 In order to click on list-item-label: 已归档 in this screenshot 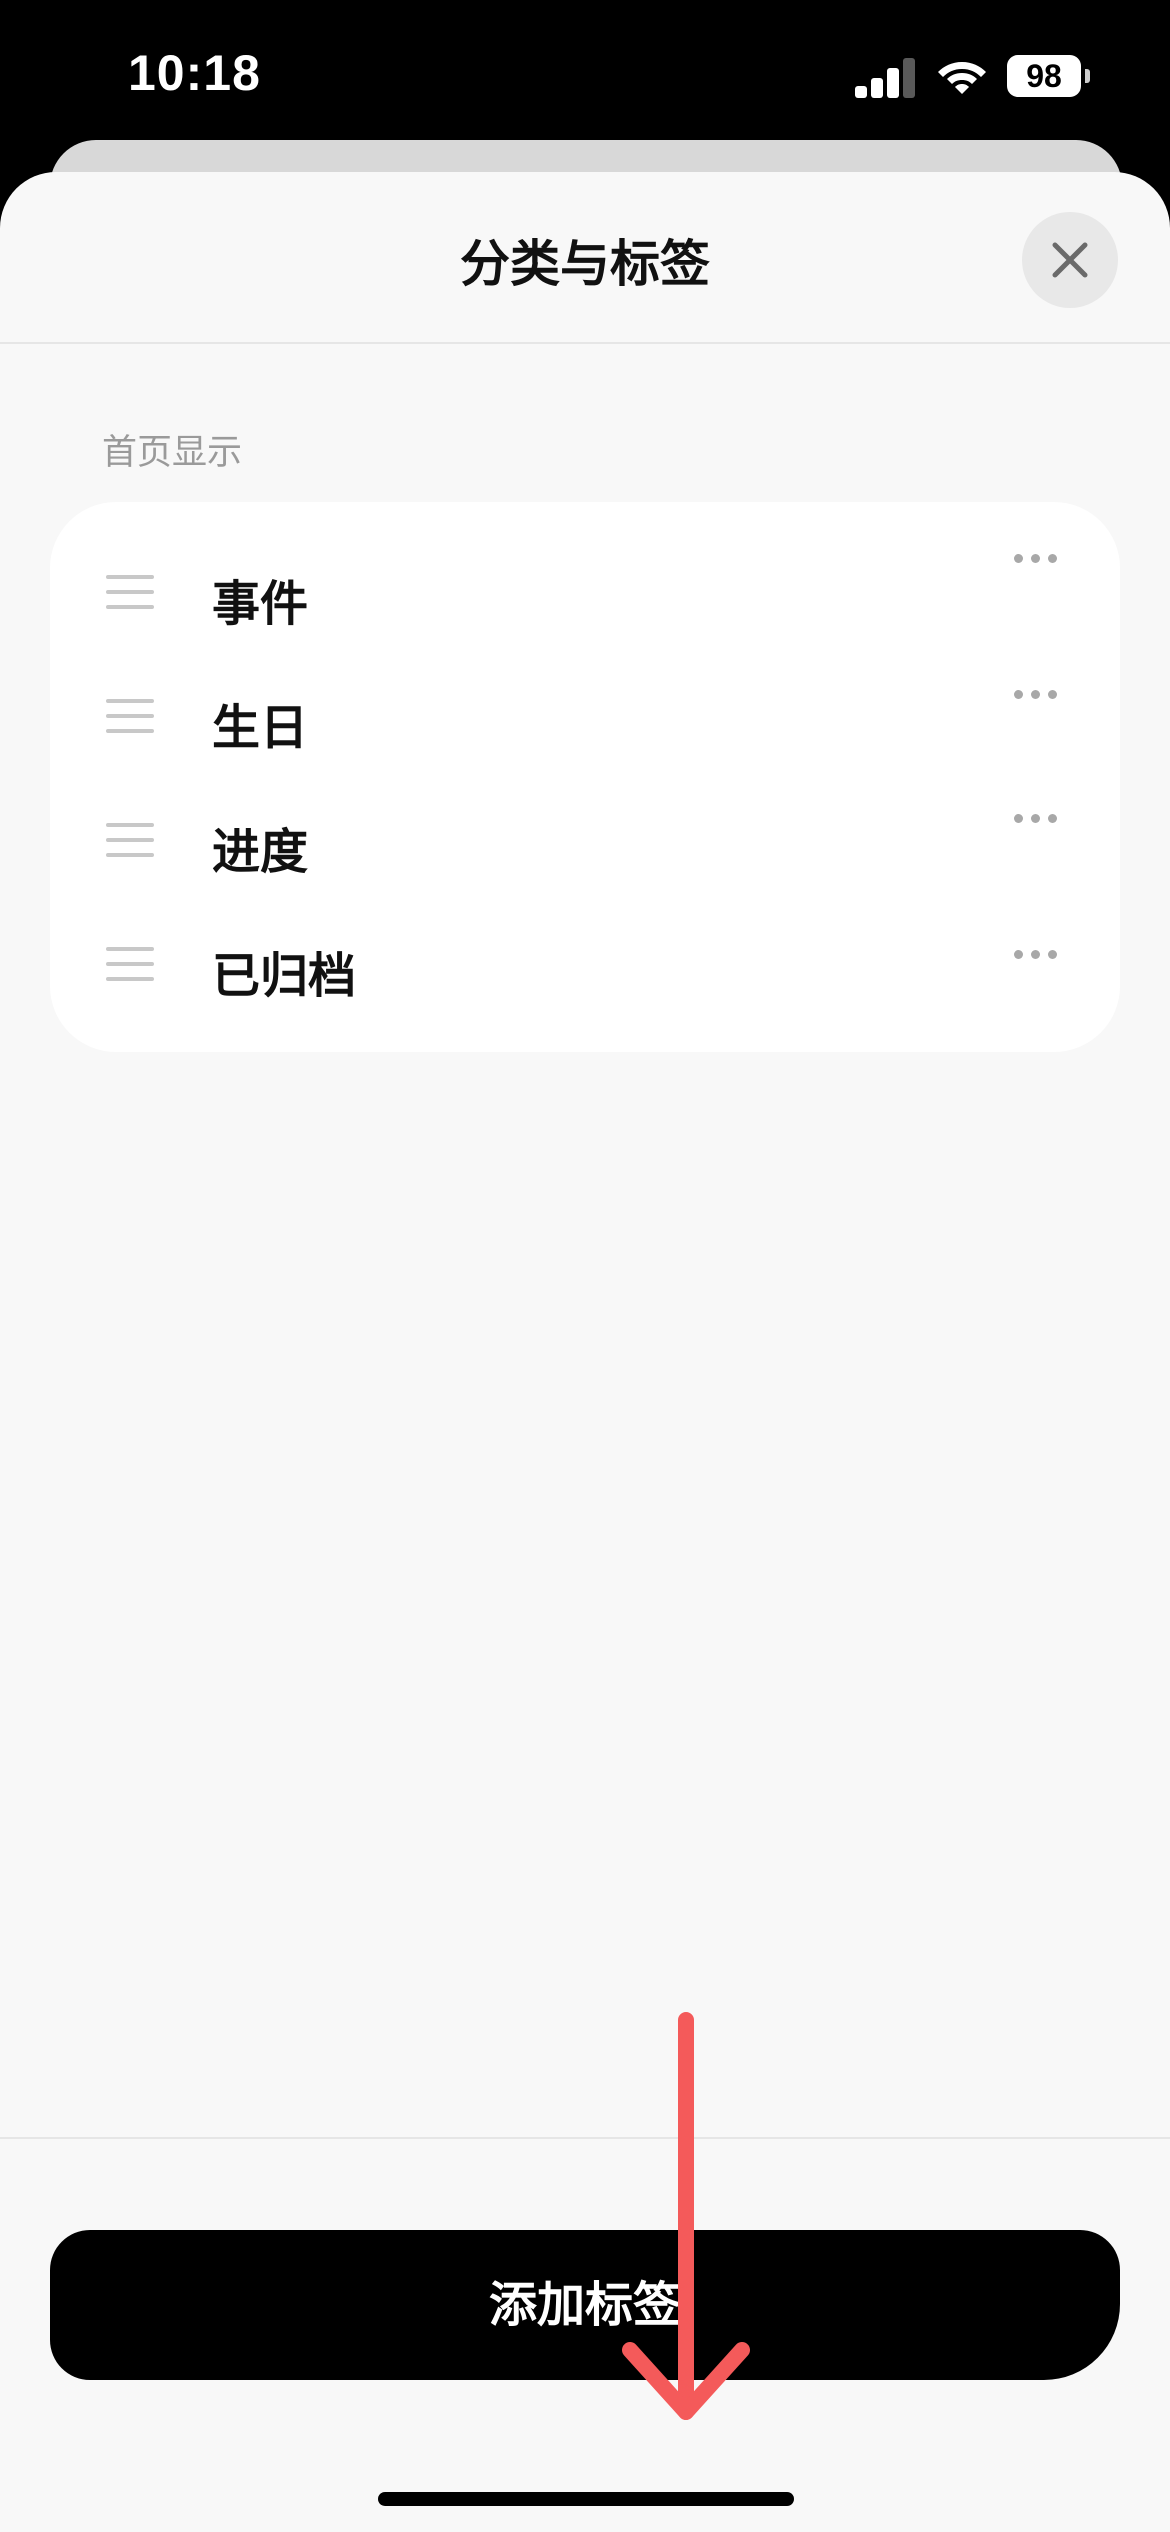, I will do `click(284, 976)`.